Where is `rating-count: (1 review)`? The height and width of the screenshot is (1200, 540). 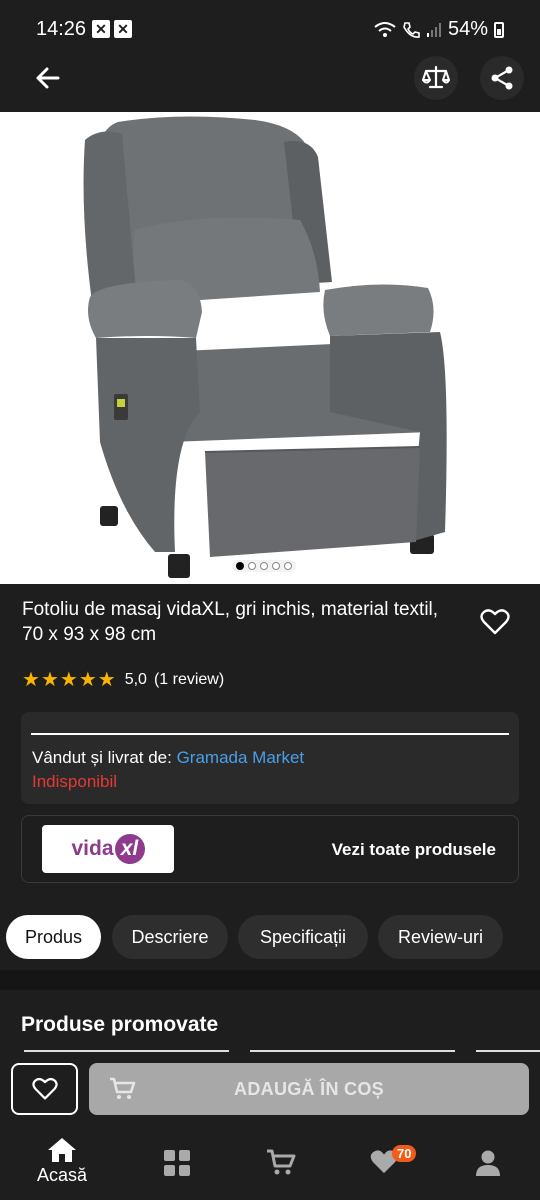
rating-count: (1 review) is located at coordinates (189, 679).